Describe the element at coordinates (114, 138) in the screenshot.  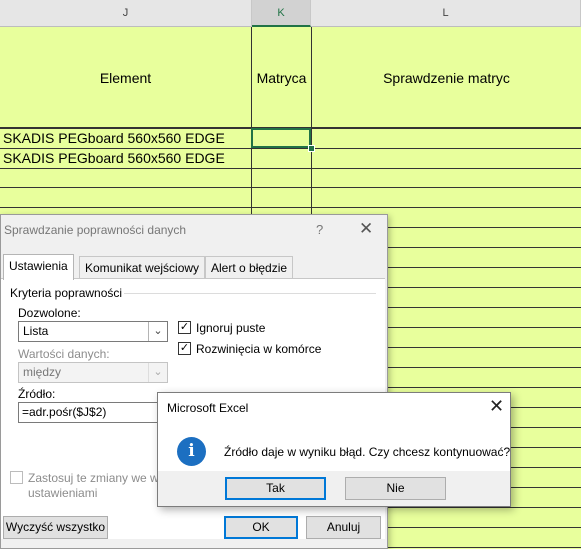
I see `cell-j2: SKADIS PEGboard 560x560 EDGE` at that location.